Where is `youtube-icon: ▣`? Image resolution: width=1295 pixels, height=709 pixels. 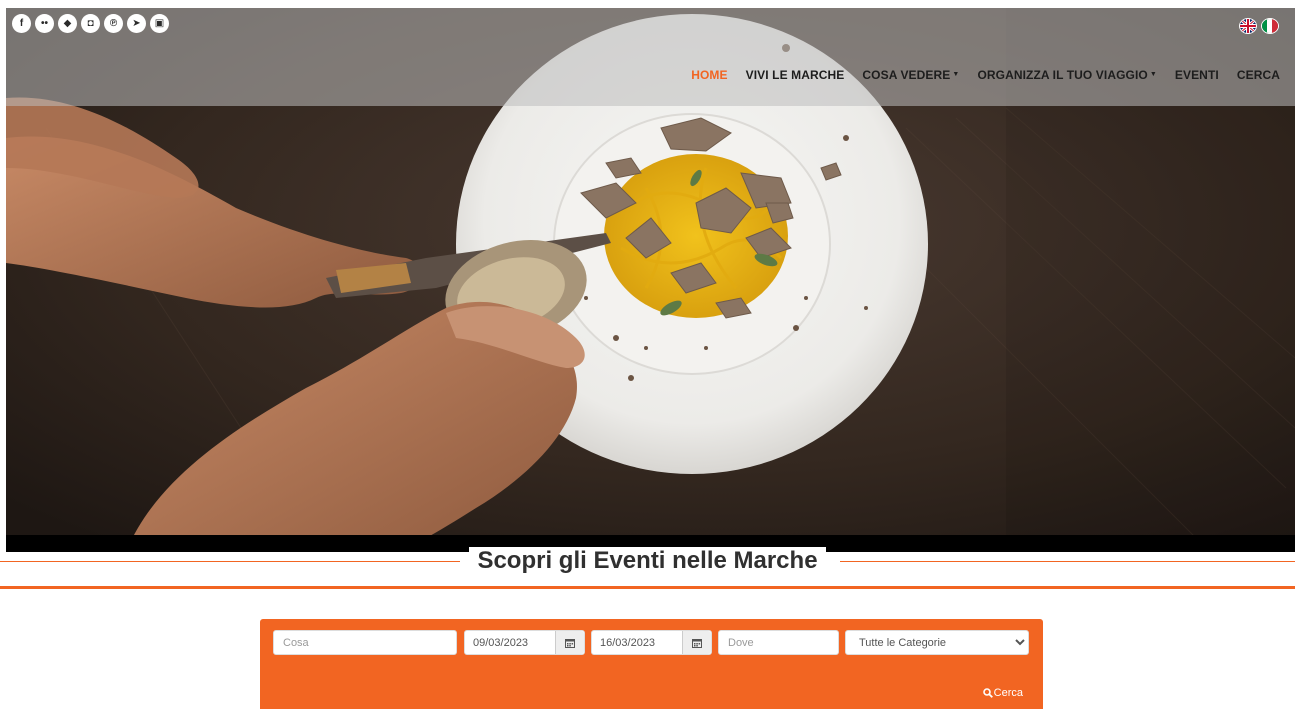
youtube-icon: ▣ is located at coordinates (159, 23).